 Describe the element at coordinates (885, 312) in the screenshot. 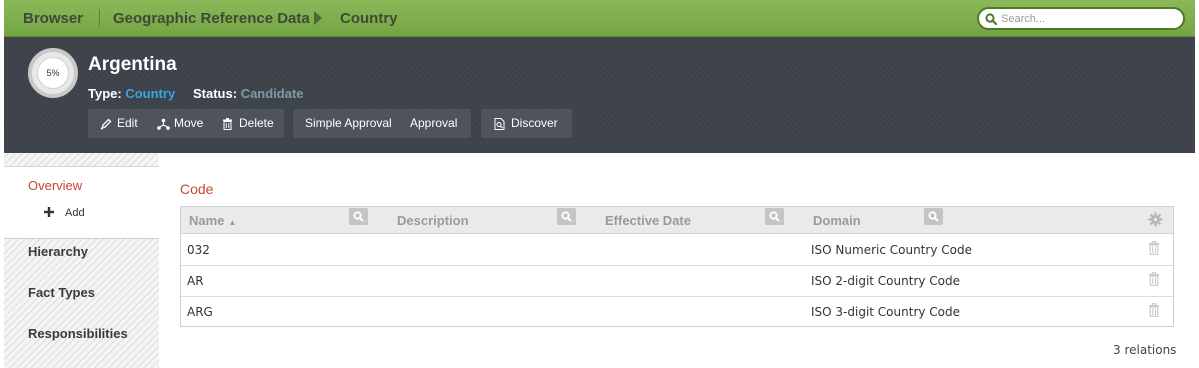

I see `cell-domain: ISO 3-digit Country Code` at that location.